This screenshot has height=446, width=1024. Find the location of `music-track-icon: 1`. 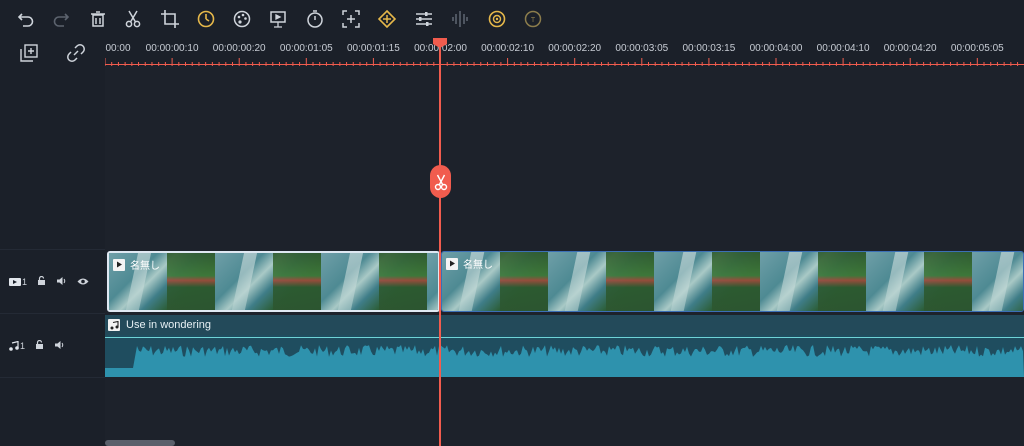

music-track-icon: 1 is located at coordinates (17, 346).